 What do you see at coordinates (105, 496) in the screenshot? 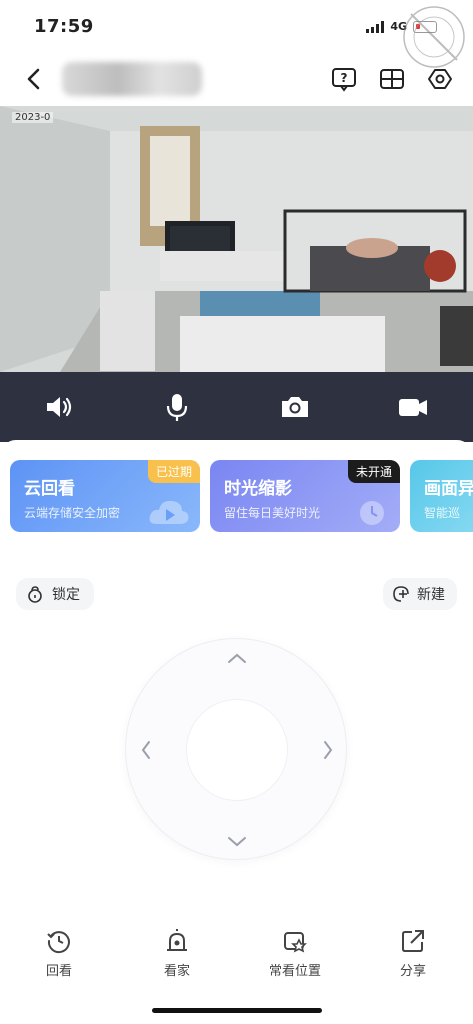
I see `cloud-playback-card: 云回看 云端存储安全加密 已过期` at bounding box center [105, 496].